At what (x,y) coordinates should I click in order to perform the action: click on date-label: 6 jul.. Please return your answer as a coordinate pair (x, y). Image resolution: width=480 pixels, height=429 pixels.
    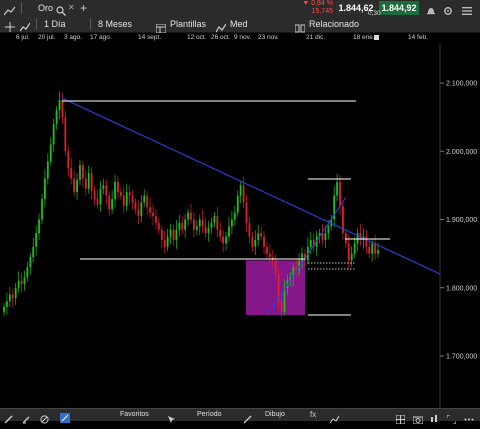
    Looking at the image, I should click on (23, 37).